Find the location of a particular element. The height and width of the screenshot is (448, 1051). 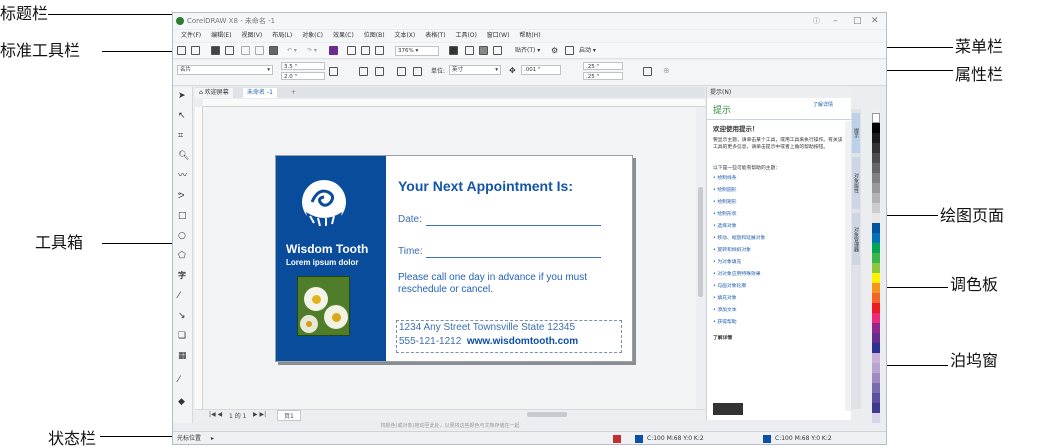

topic-link: • 添加文本 is located at coordinates (725, 310).